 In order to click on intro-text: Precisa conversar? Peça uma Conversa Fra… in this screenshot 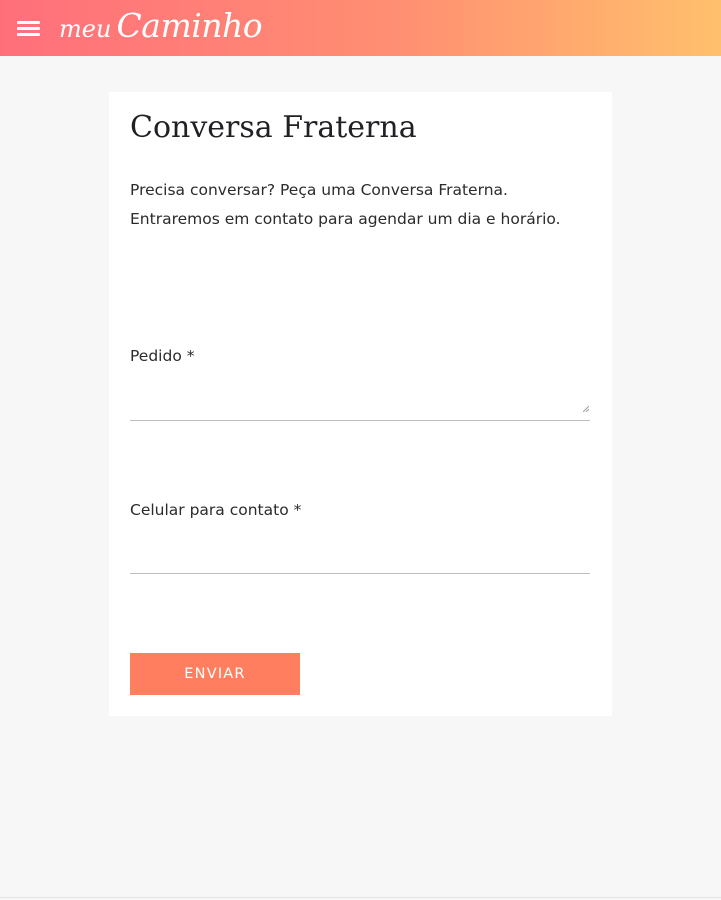, I will do `click(345, 204)`.